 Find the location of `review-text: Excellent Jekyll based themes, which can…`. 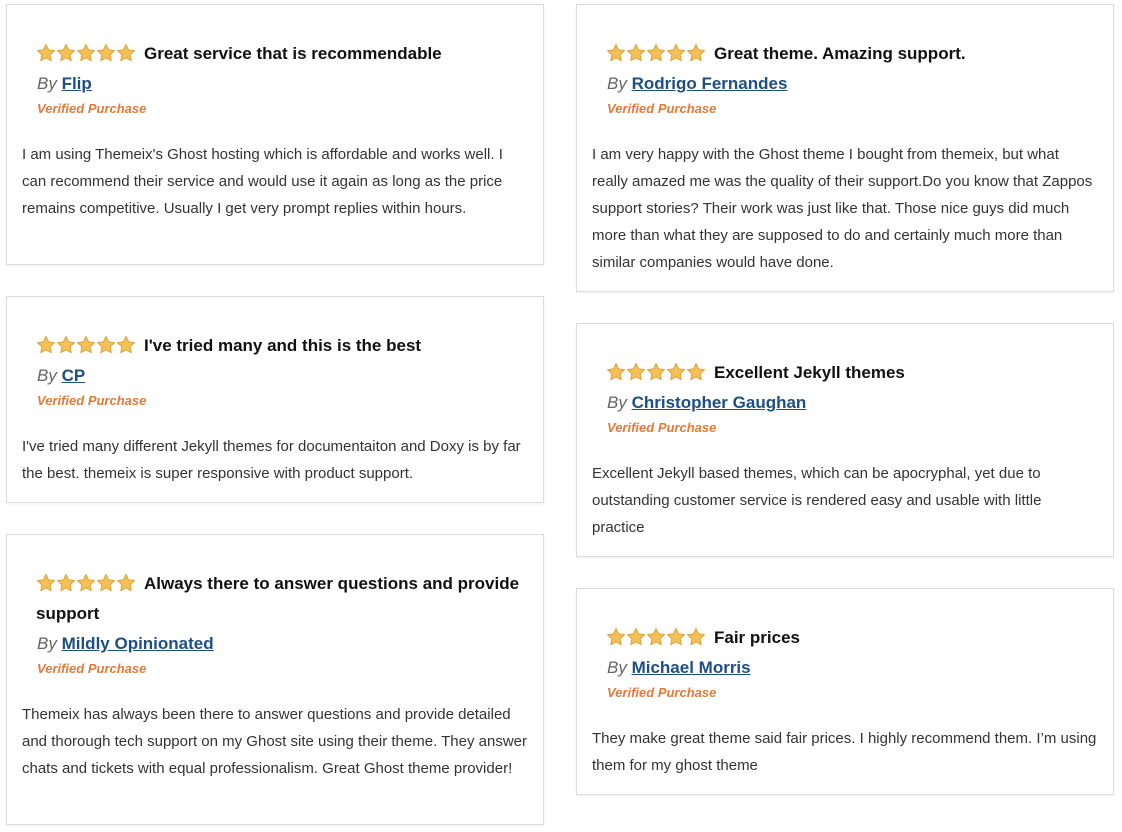

review-text: Excellent Jekyll based themes, which can… is located at coordinates (817, 500).